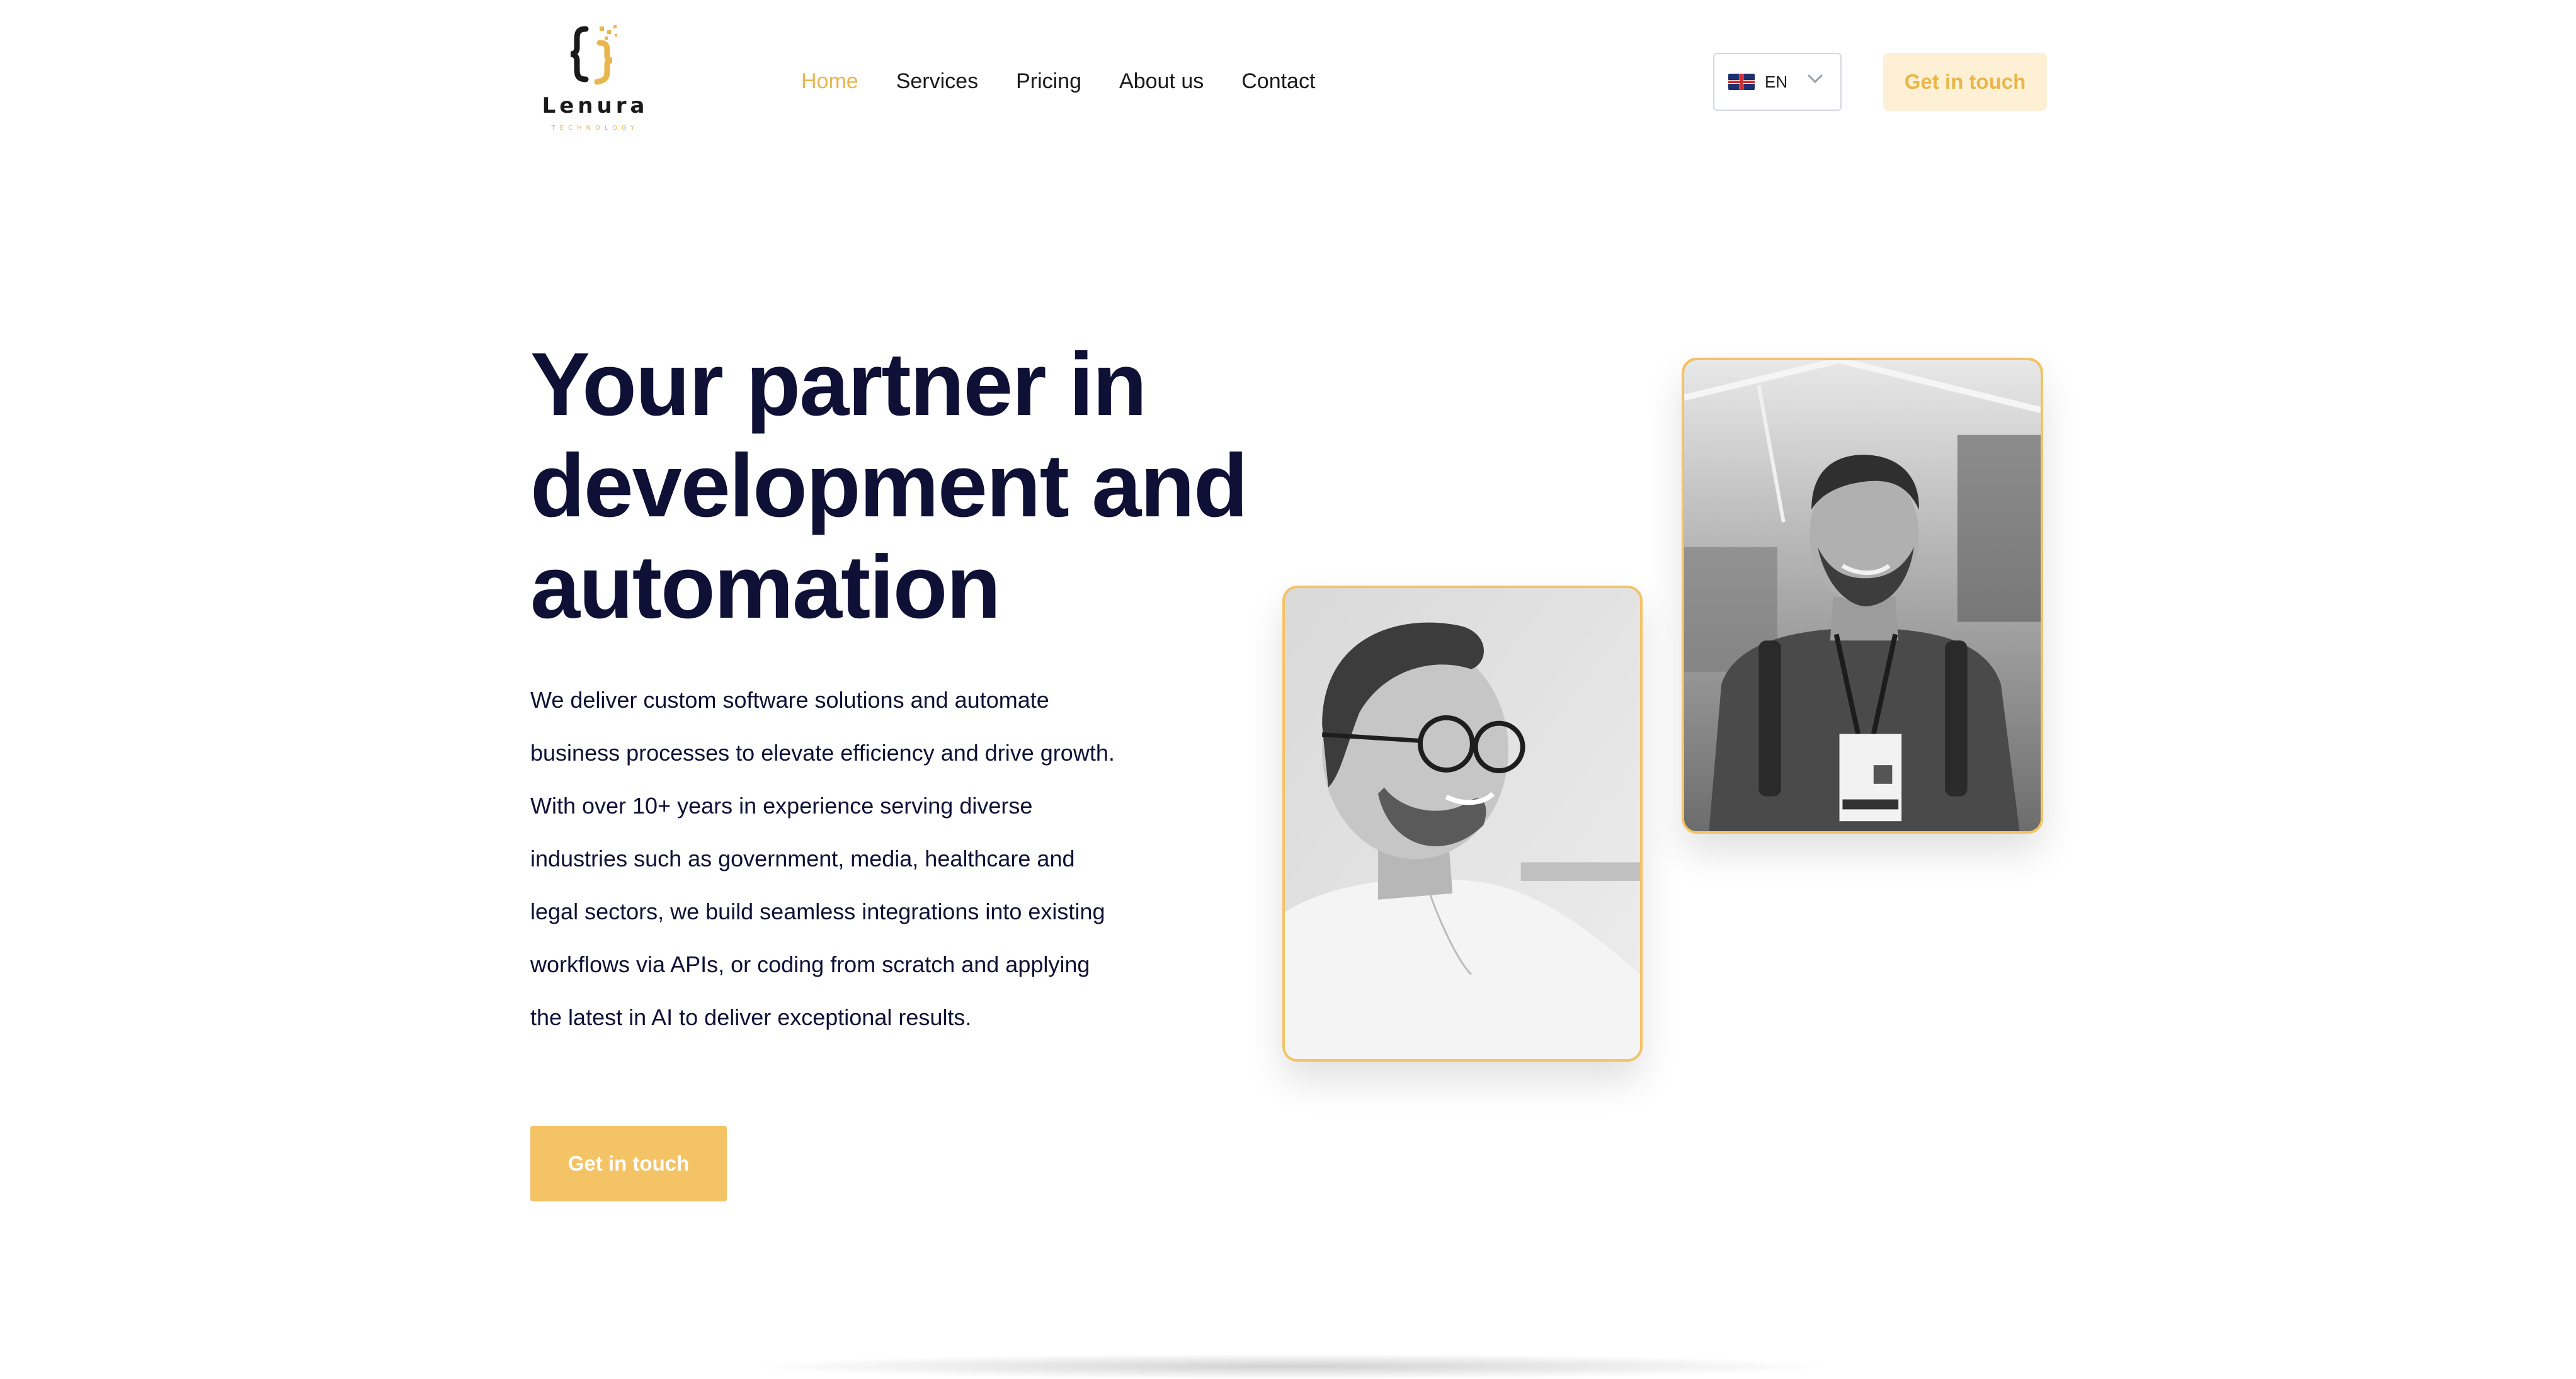 Image resolution: width=2576 pixels, height=1379 pixels. I want to click on nav-item-pricing: Pricing, so click(1048, 81).